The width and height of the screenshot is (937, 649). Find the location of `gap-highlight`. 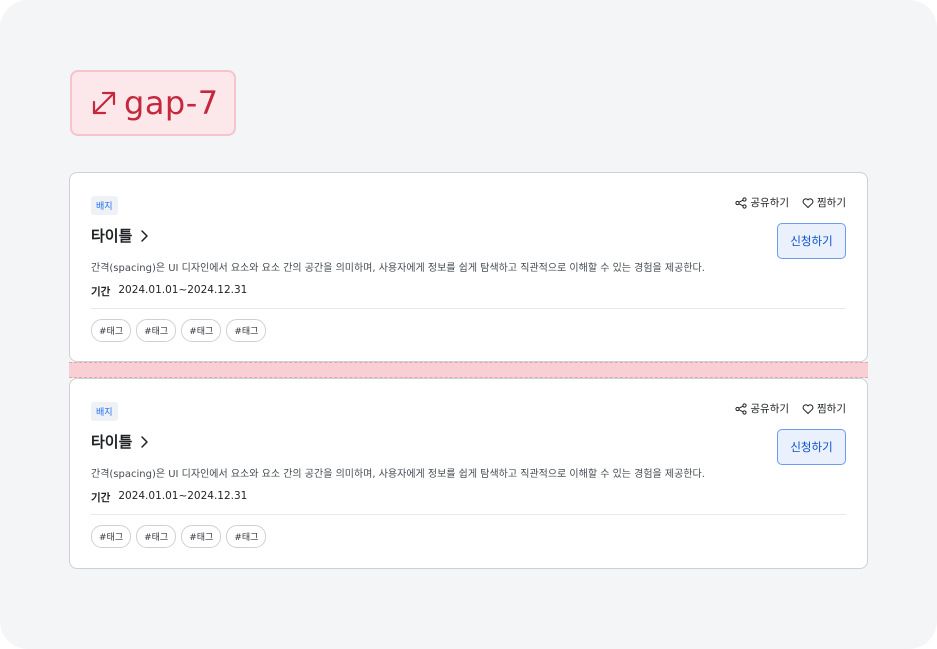

gap-highlight is located at coordinates (468, 370).